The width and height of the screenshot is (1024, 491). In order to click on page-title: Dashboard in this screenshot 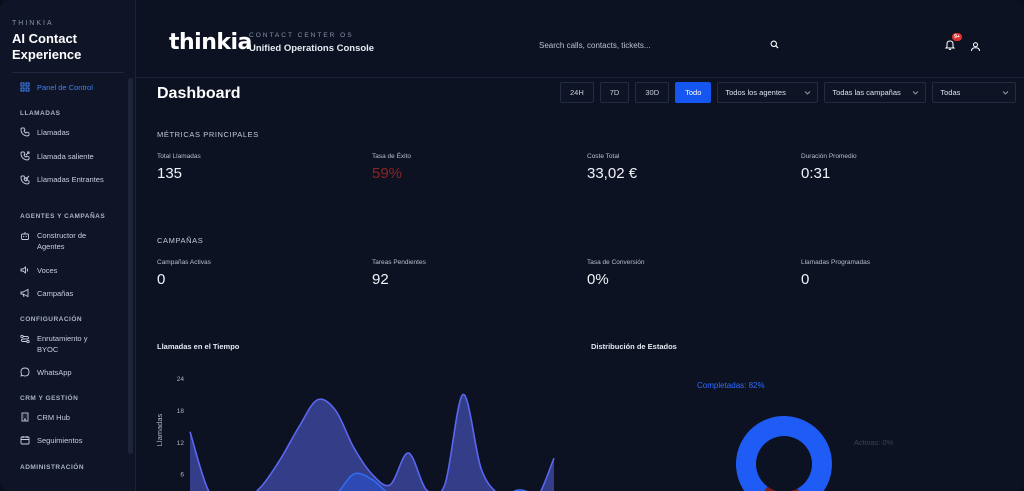, I will do `click(199, 93)`.